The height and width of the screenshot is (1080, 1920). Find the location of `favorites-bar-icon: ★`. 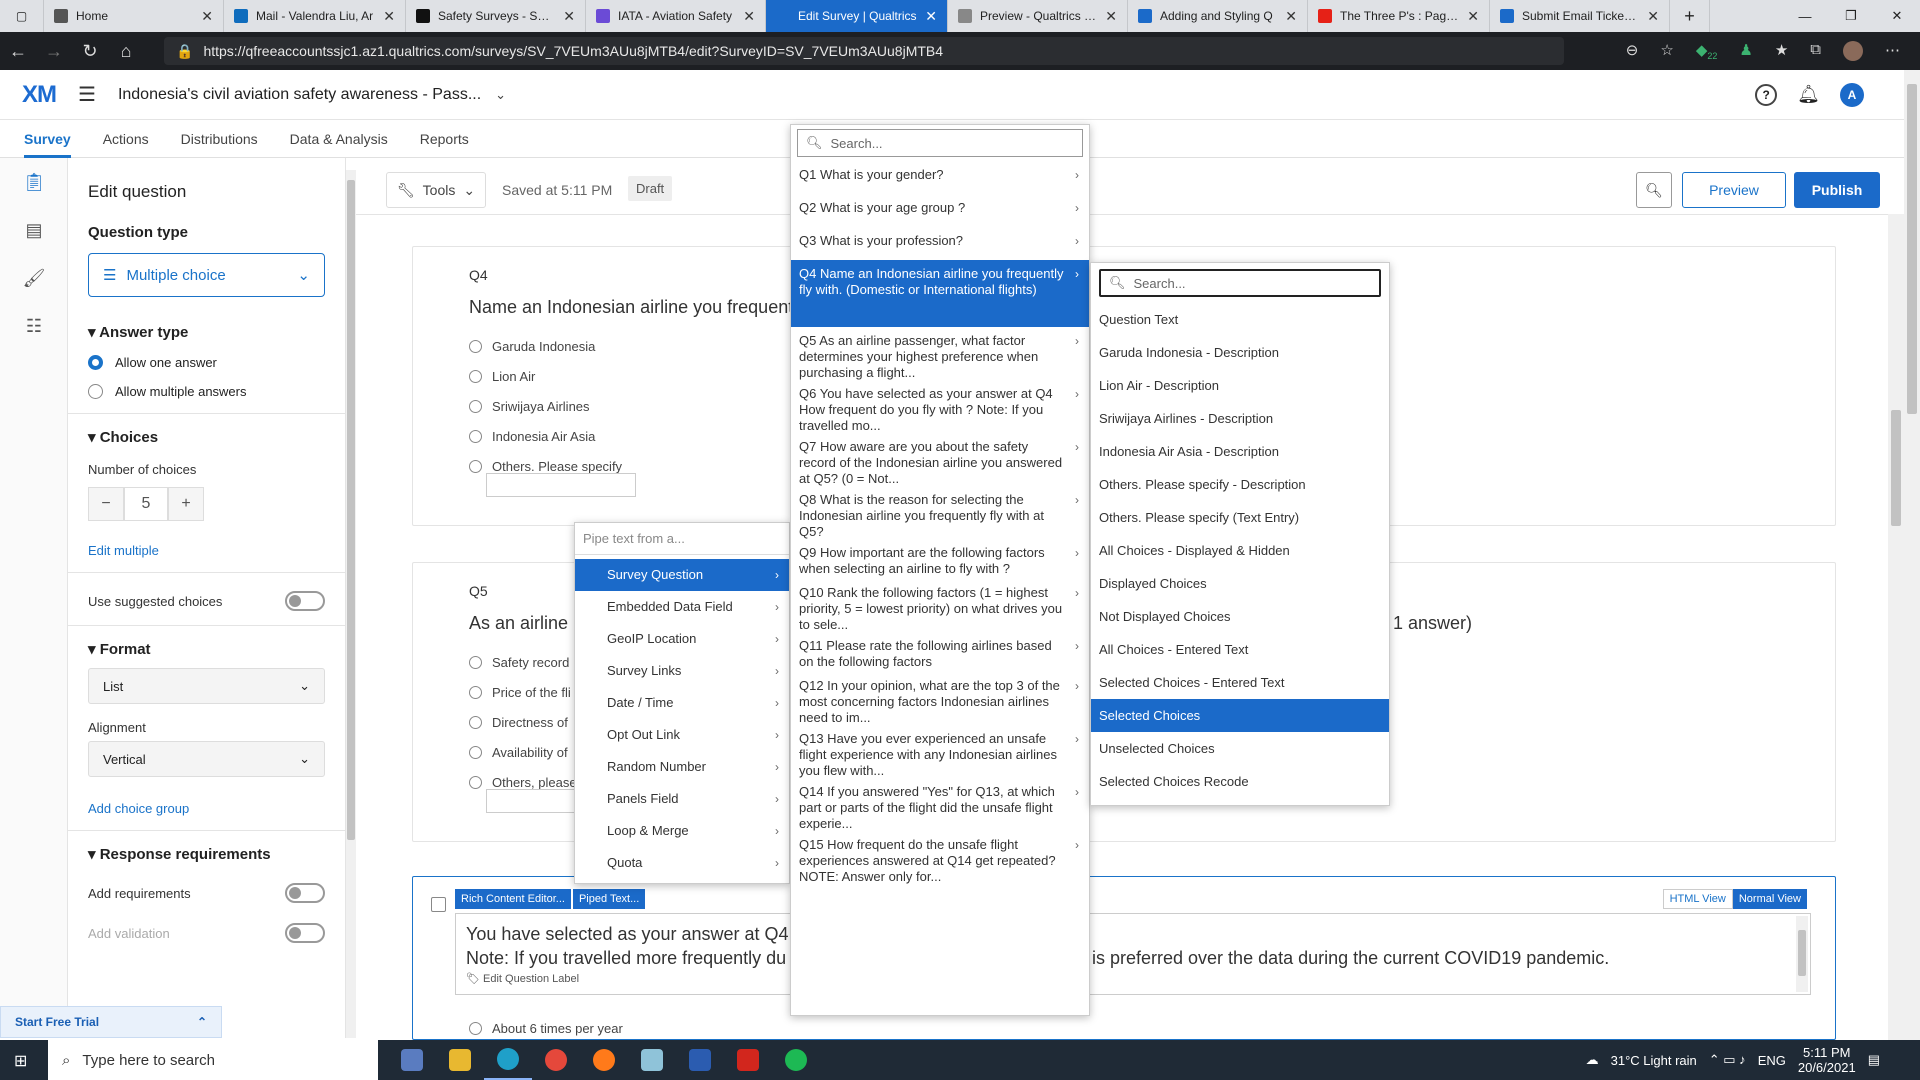

favorites-bar-icon: ★ is located at coordinates (1781, 51).